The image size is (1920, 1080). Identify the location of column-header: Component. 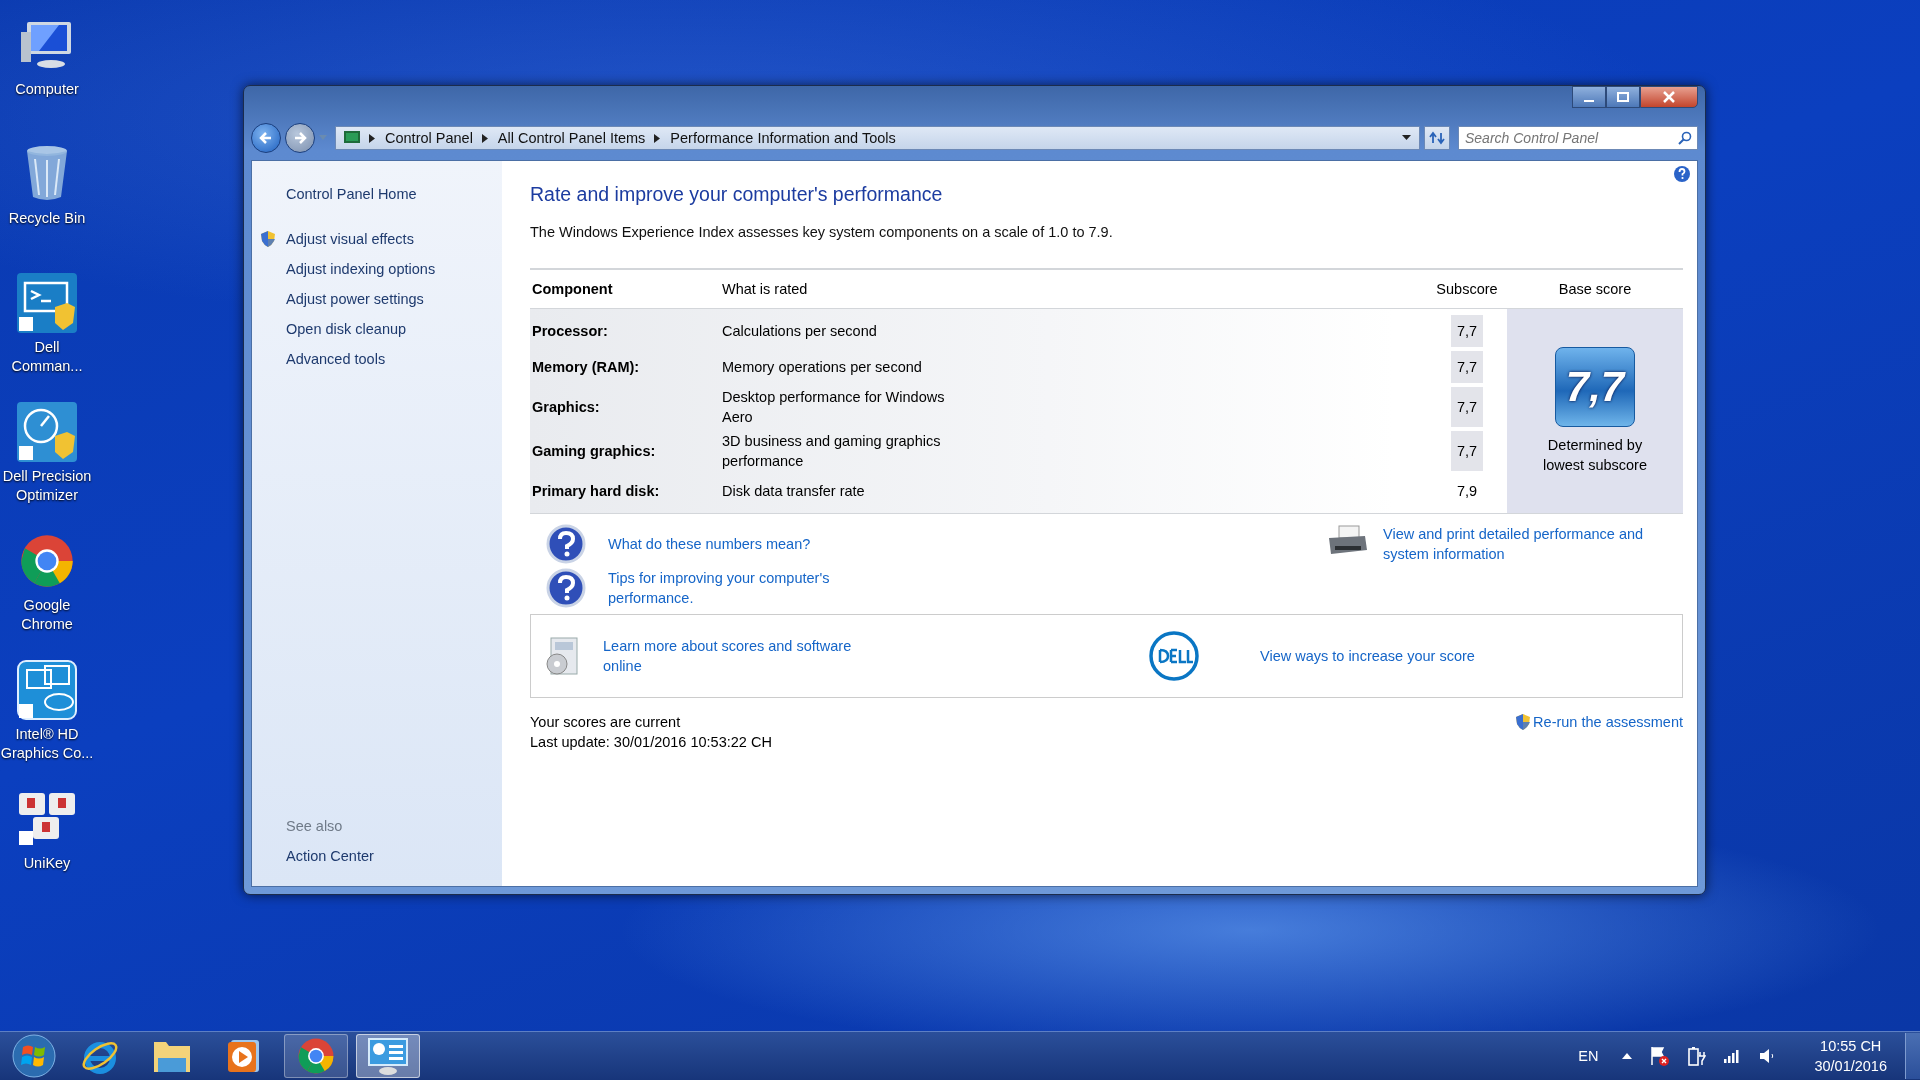
(572, 289).